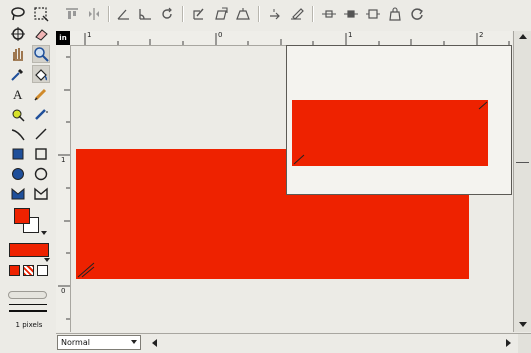  What do you see at coordinates (524, 343) in the screenshot?
I see `corner-resize-grip` at bounding box center [524, 343].